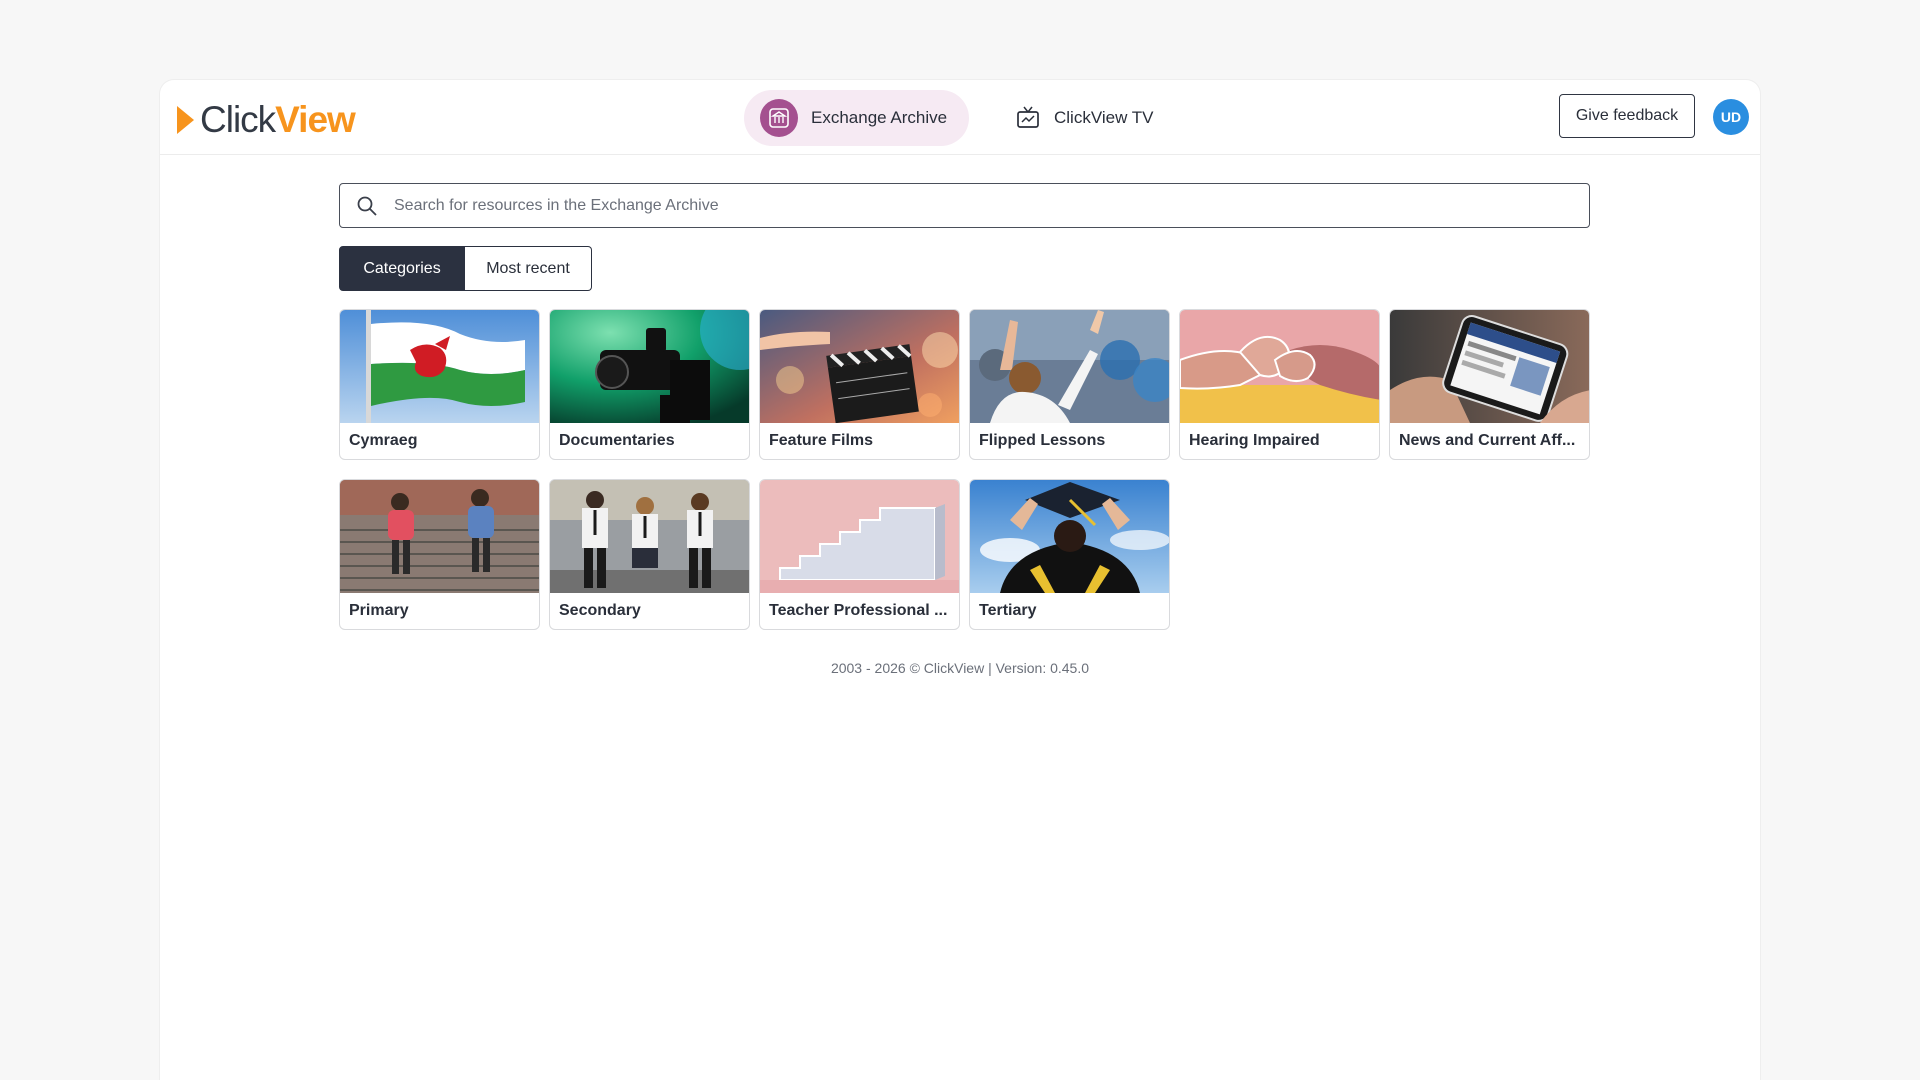 The width and height of the screenshot is (1920, 1080). Describe the element at coordinates (379, 610) in the screenshot. I see `category-label: Primary` at that location.